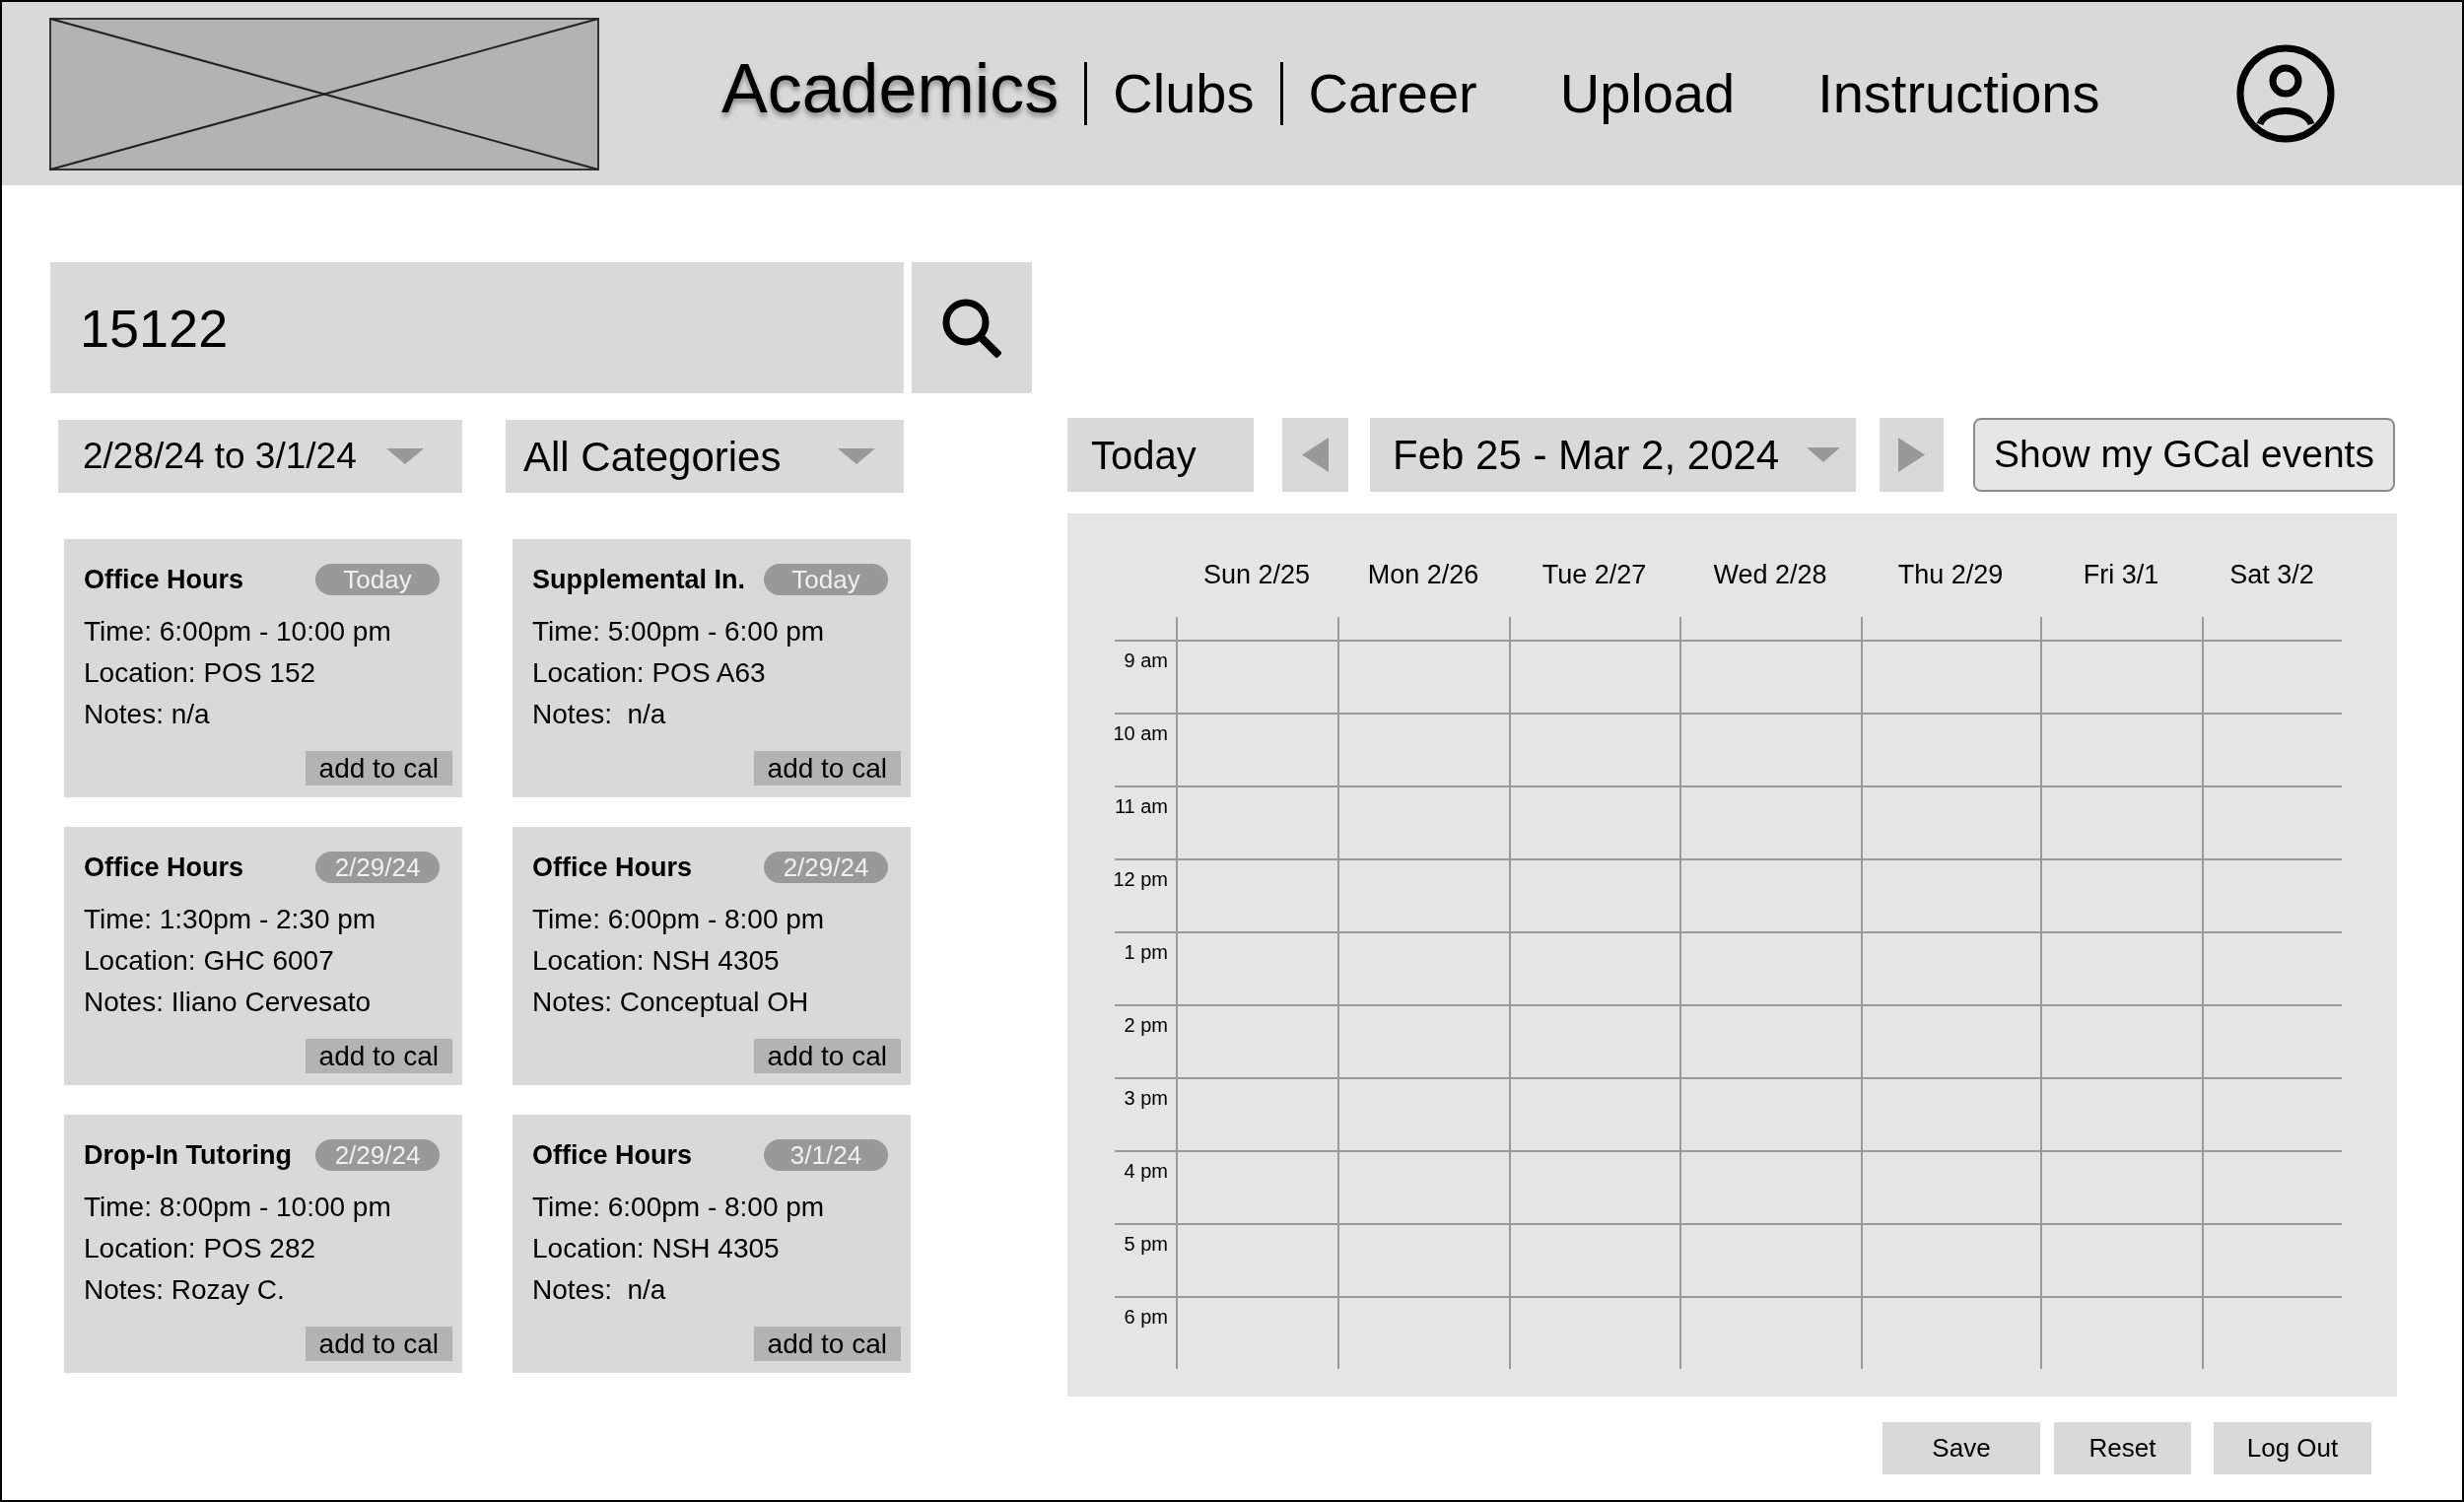 The width and height of the screenshot is (2464, 1502). I want to click on day-header: Thu 2/29, so click(1950, 574).